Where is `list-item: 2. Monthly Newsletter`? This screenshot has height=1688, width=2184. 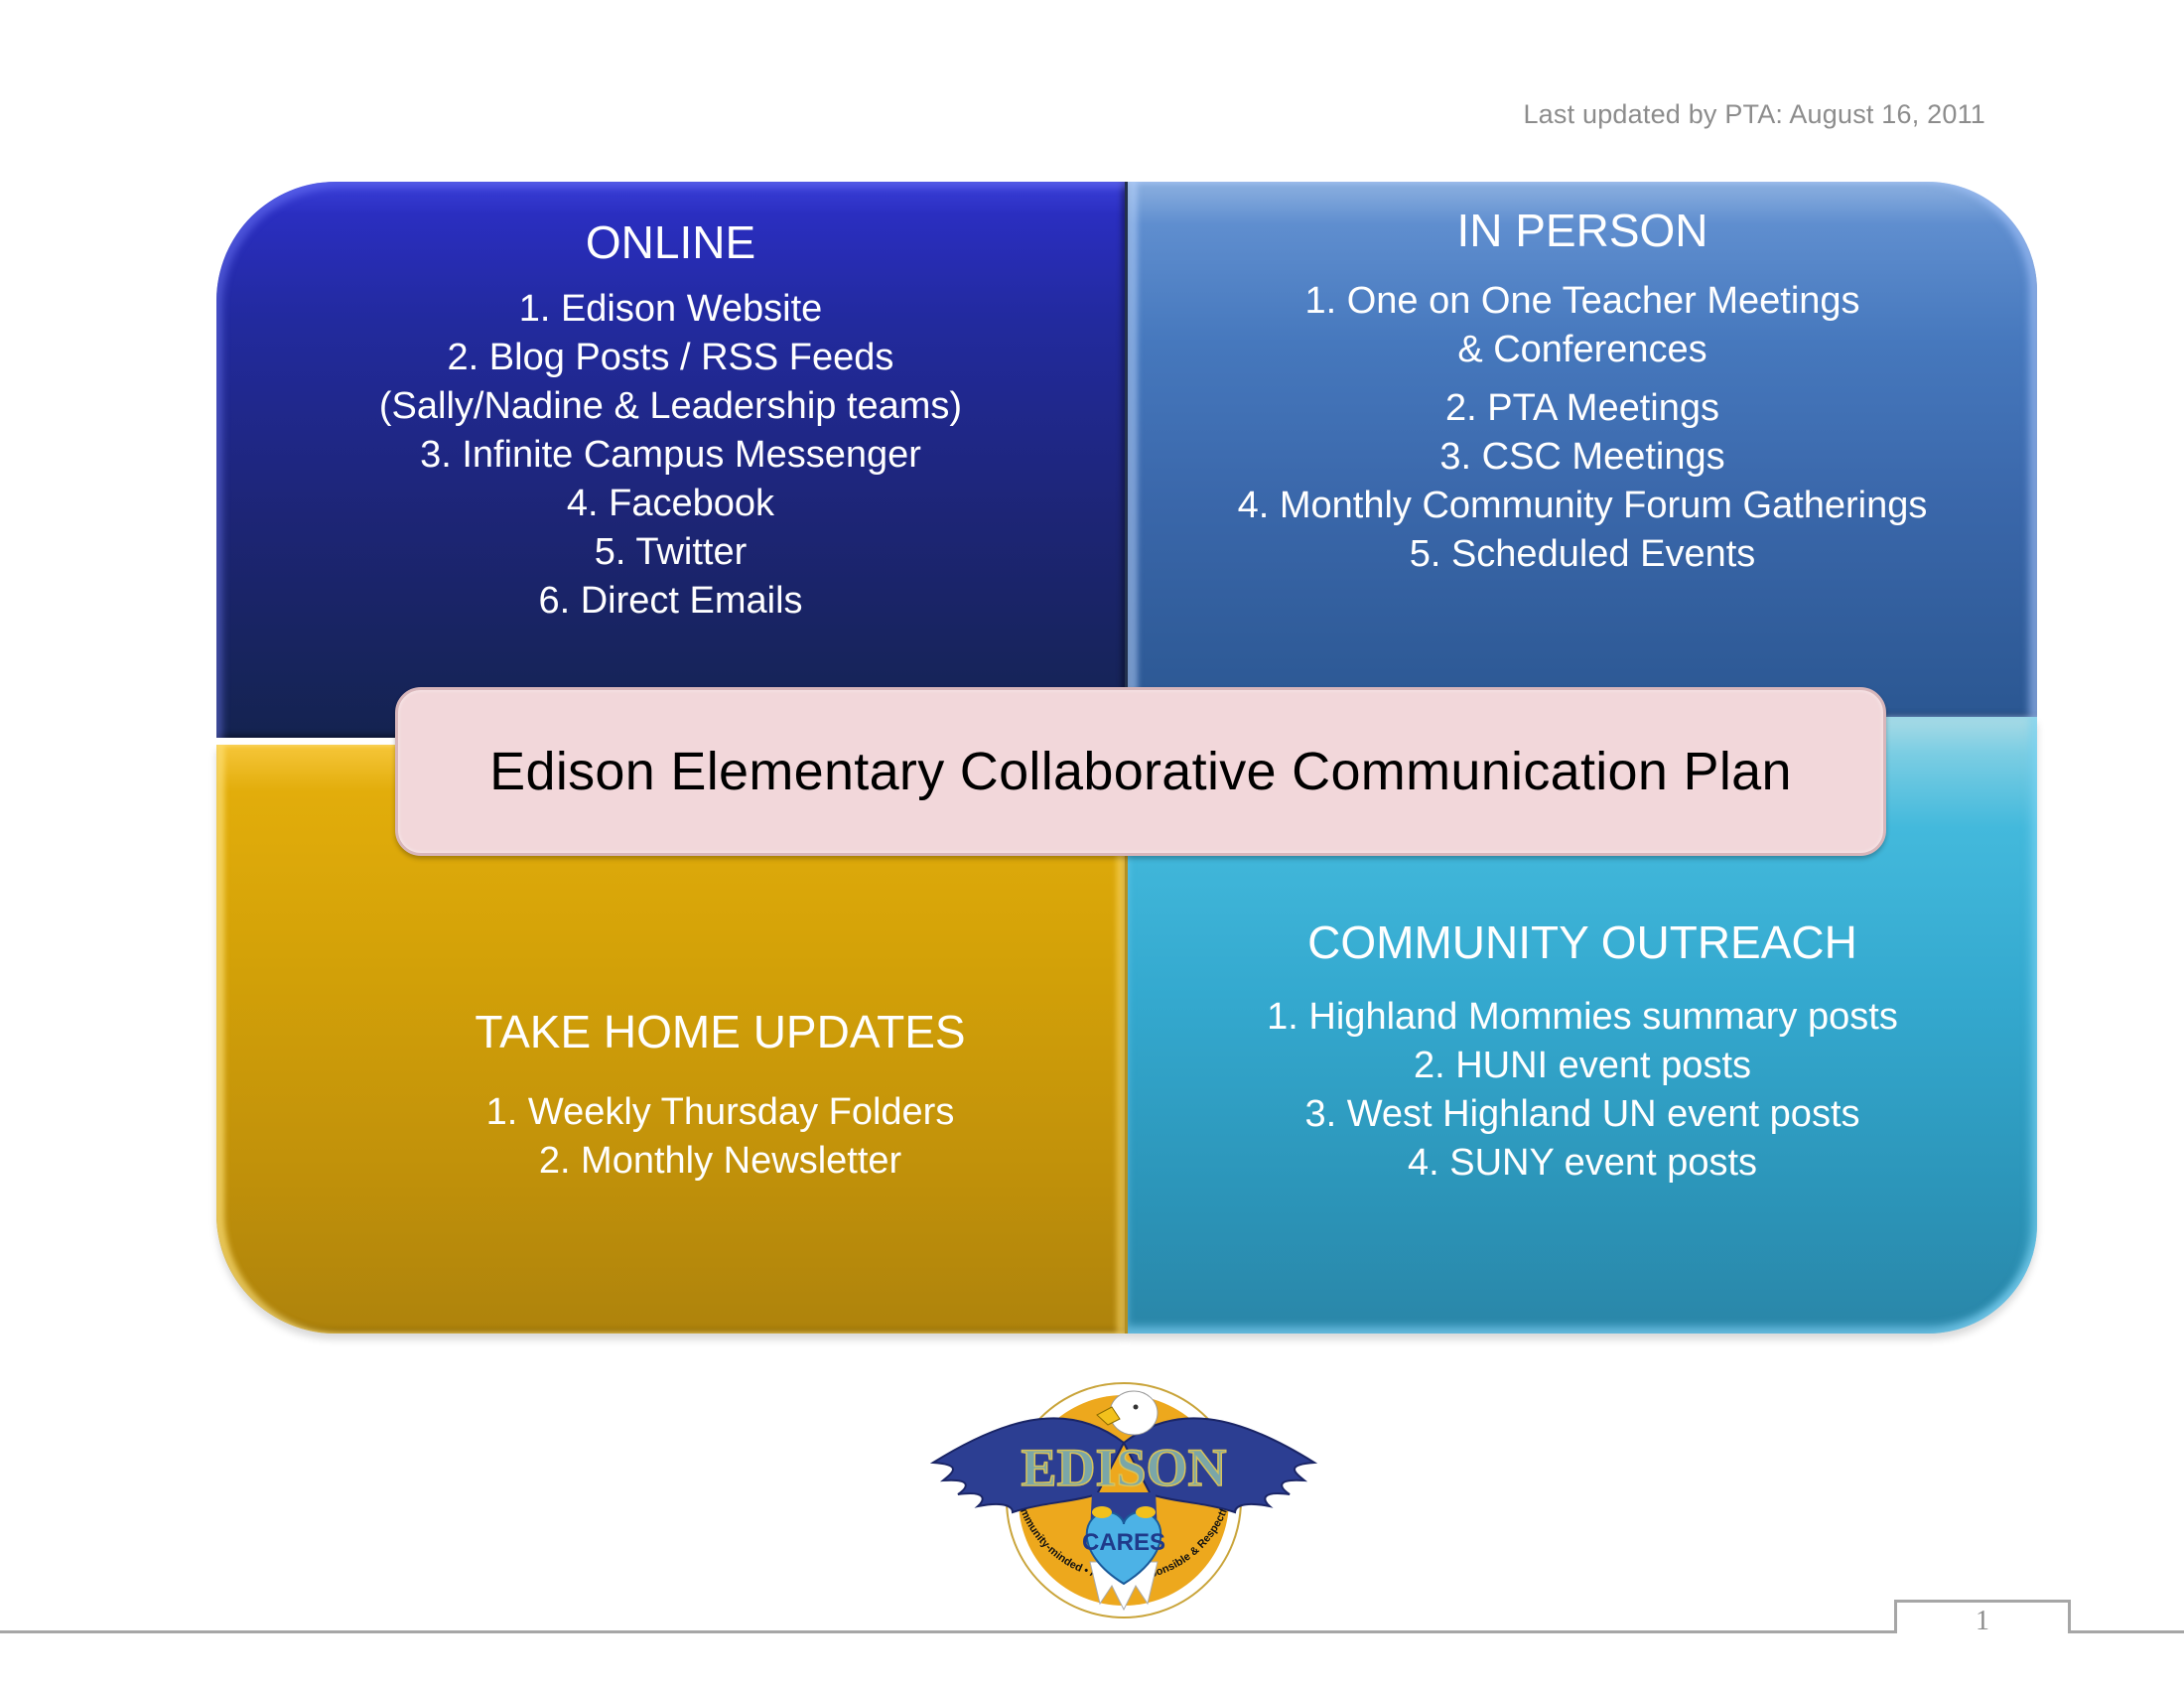
list-item: 2. Monthly Newsletter is located at coordinates (720, 1161).